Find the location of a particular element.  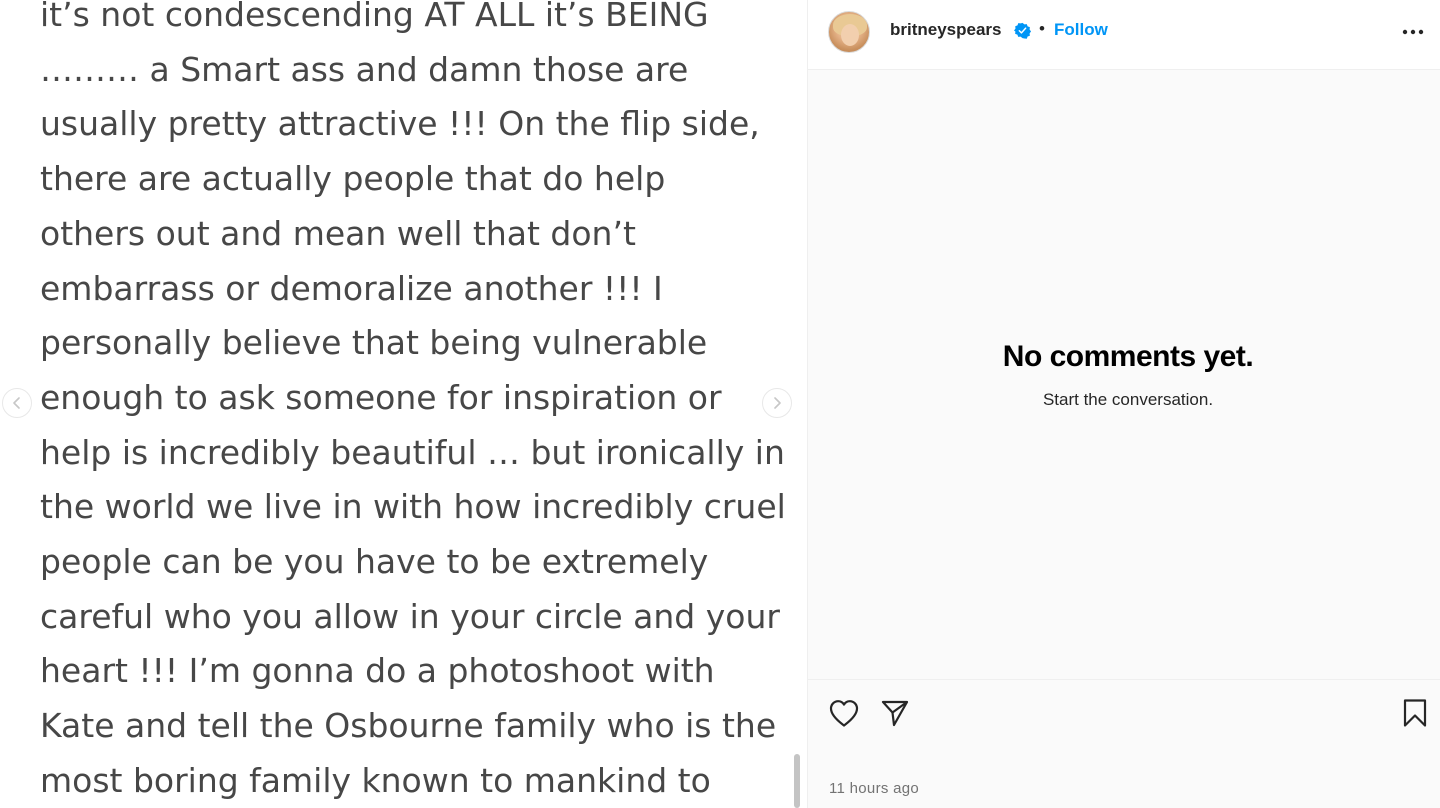

heart-icon is located at coordinates (844, 713).